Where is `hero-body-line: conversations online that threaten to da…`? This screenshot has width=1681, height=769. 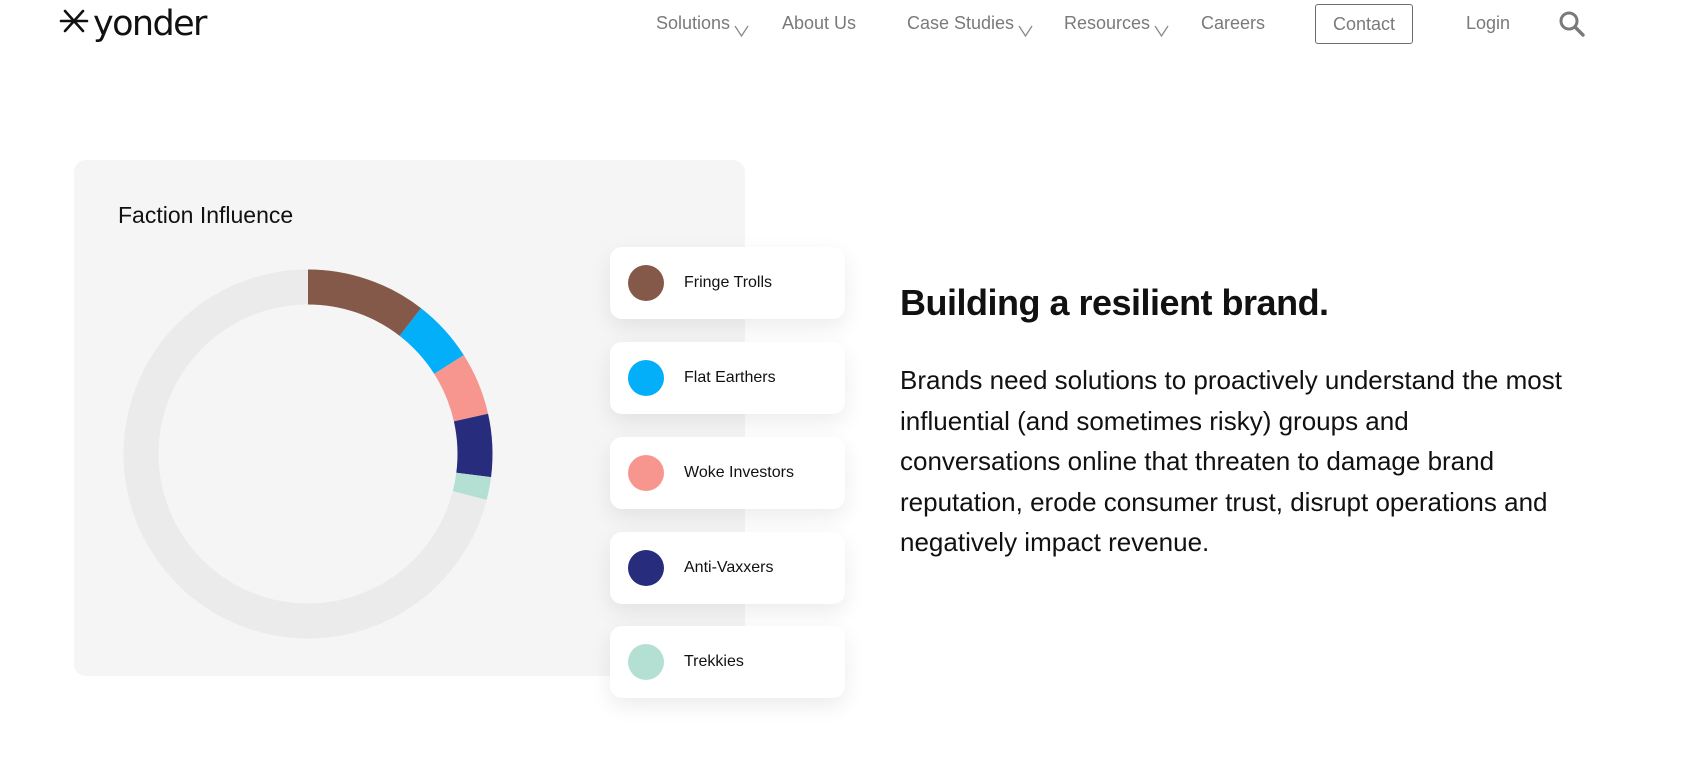
hero-body-line: conversations online that threaten to da… is located at coordinates (1197, 461).